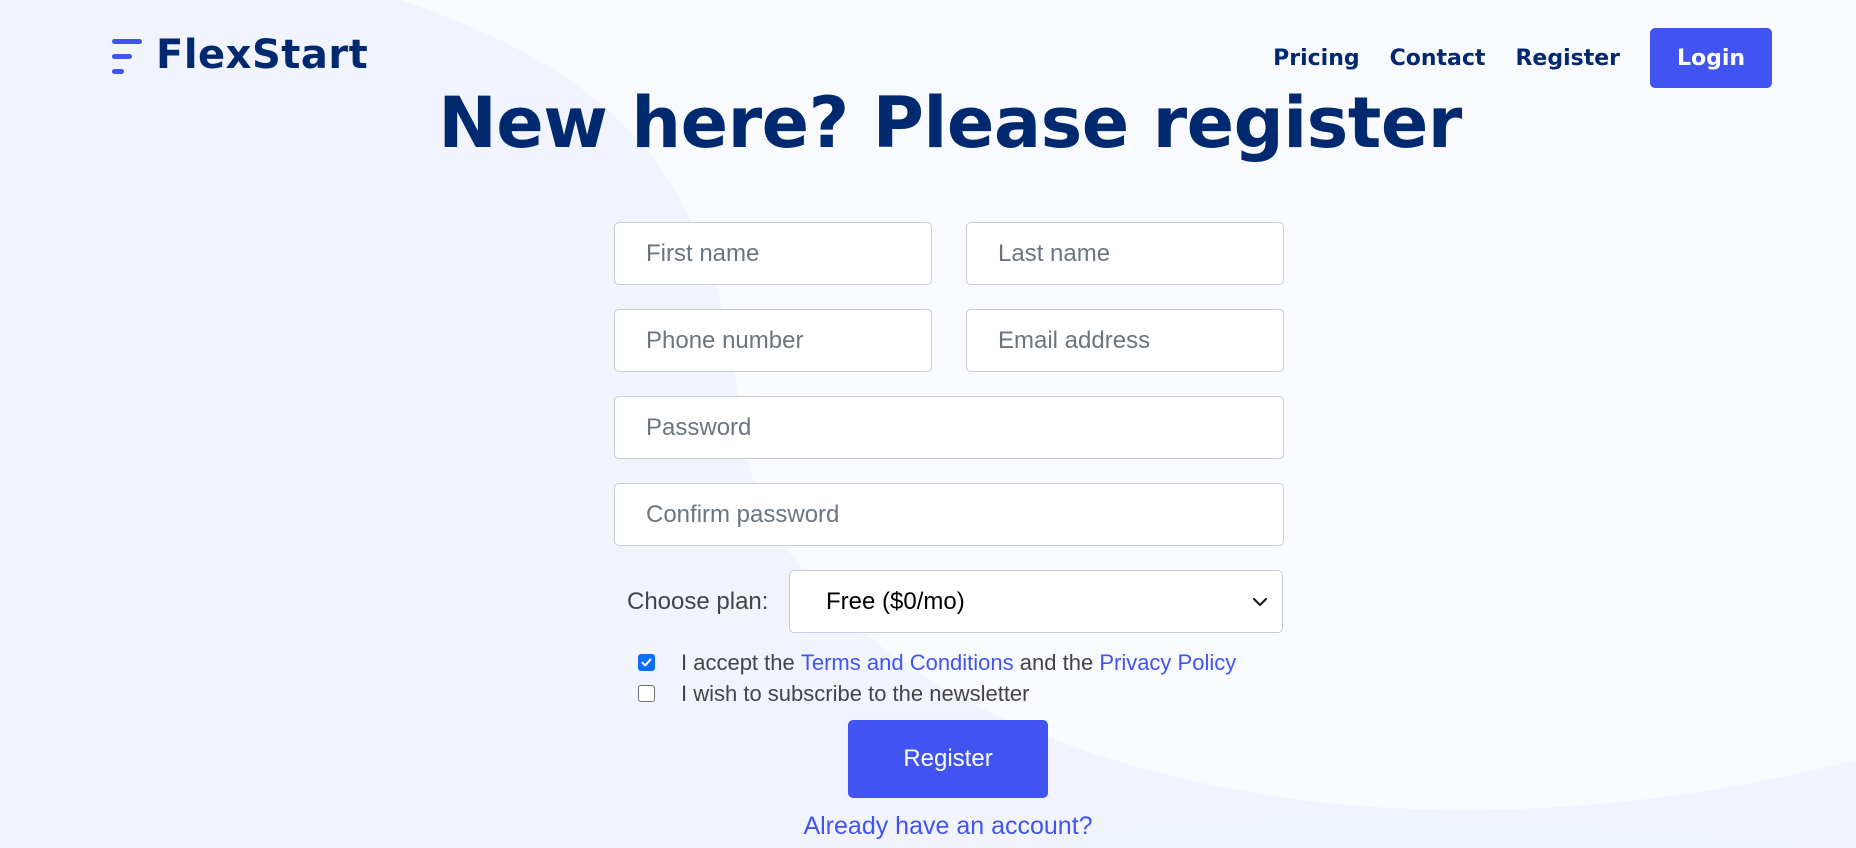 The width and height of the screenshot is (1856, 848). I want to click on main-nav: Pricing Contact Register Login, so click(1522, 58).